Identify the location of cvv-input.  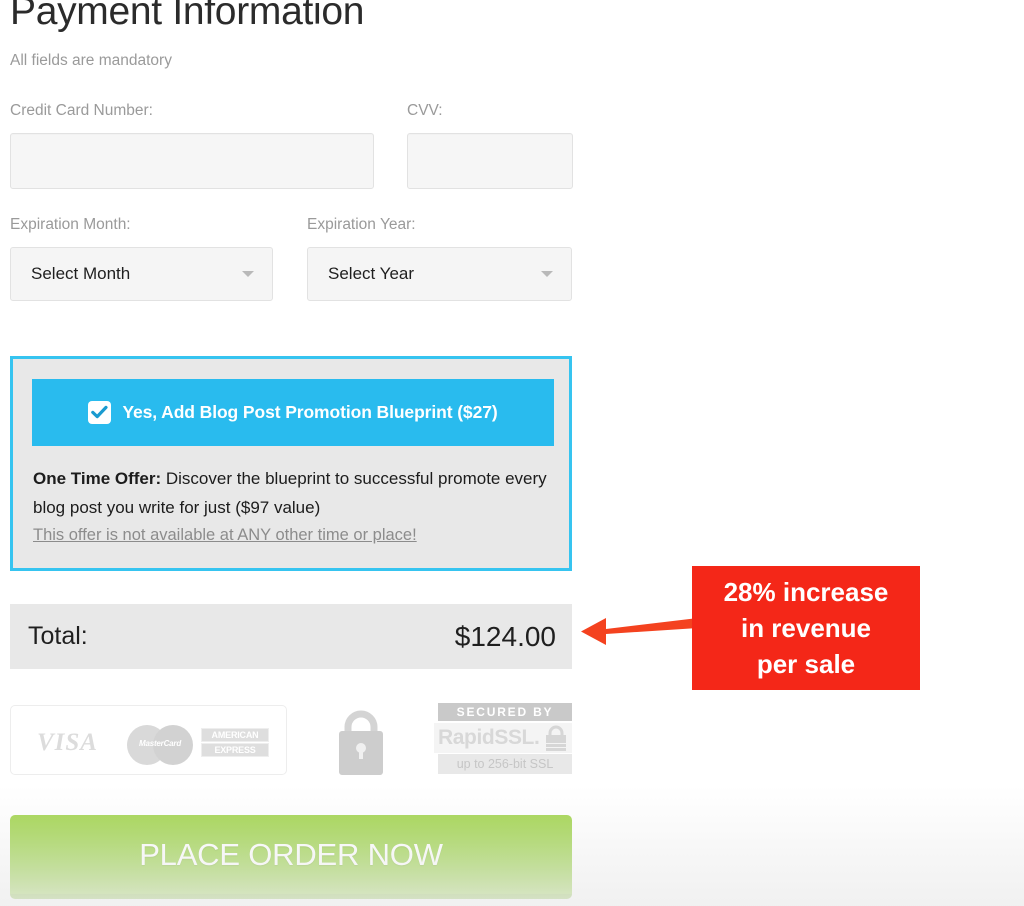
(490, 161).